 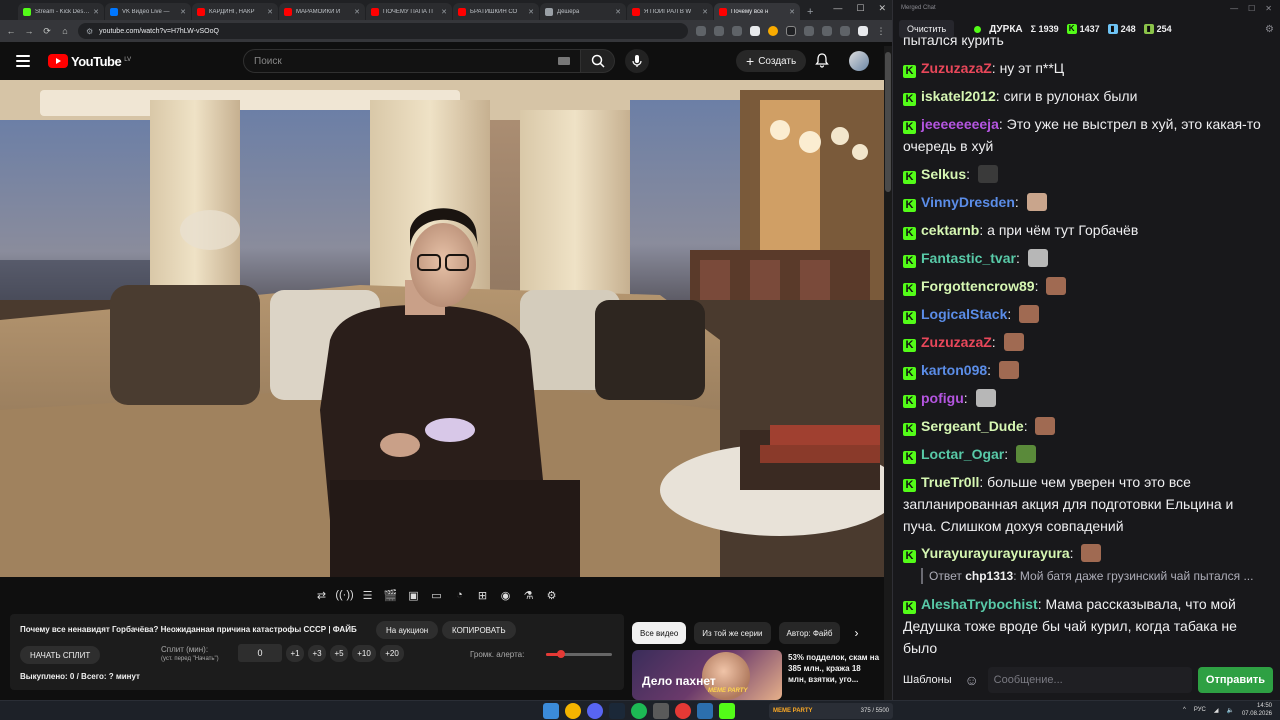 I want to click on chat-username: Selkus, so click(x=943, y=174).